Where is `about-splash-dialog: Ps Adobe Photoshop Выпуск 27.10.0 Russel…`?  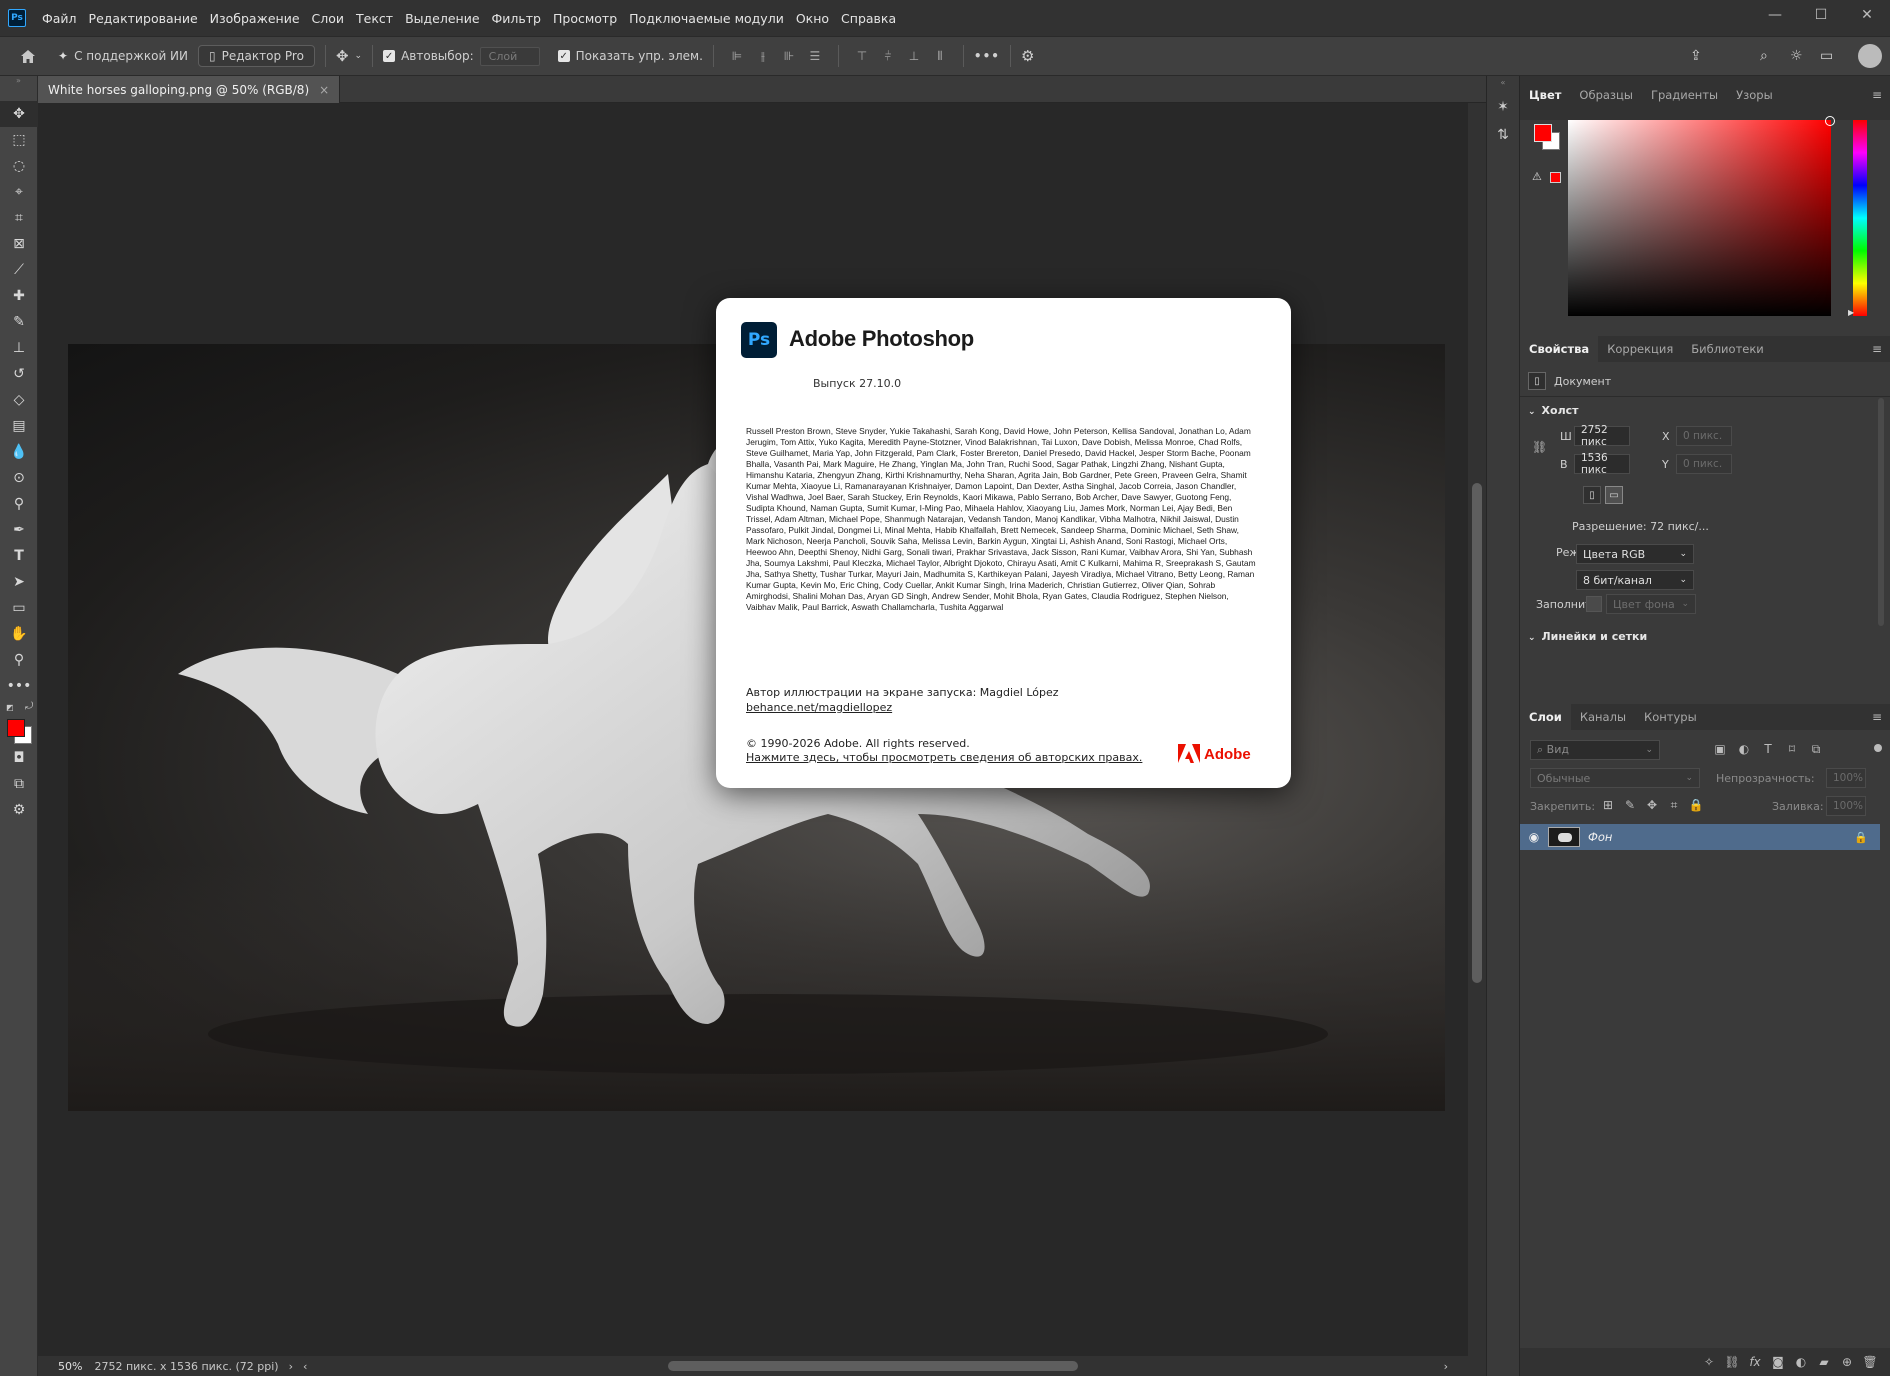 about-splash-dialog: Ps Adobe Photoshop Выпуск 27.10.0 Russel… is located at coordinates (1003, 543).